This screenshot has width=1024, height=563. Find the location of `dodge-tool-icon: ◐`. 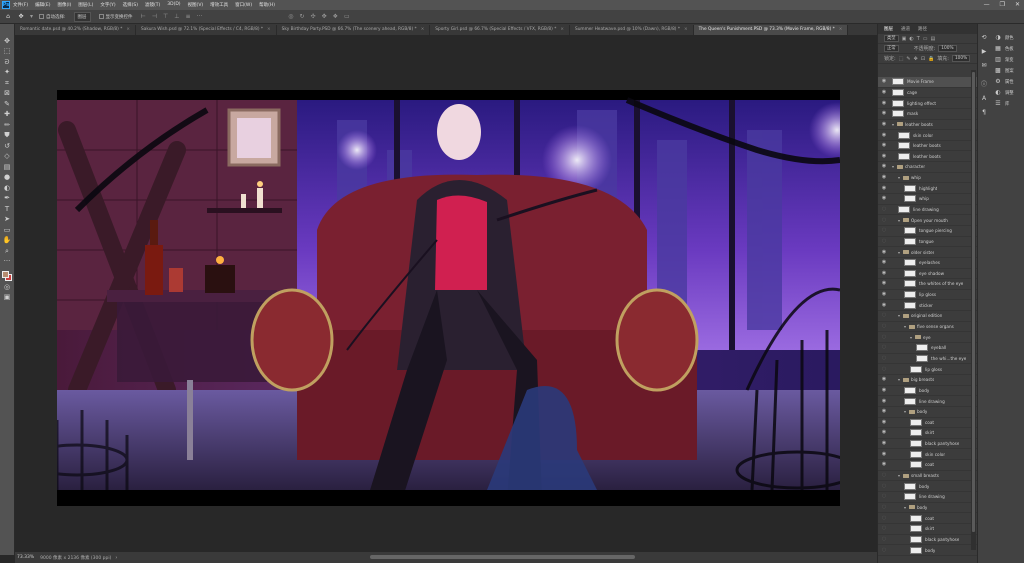

dodge-tool-icon: ◐ is located at coordinates (7, 188).